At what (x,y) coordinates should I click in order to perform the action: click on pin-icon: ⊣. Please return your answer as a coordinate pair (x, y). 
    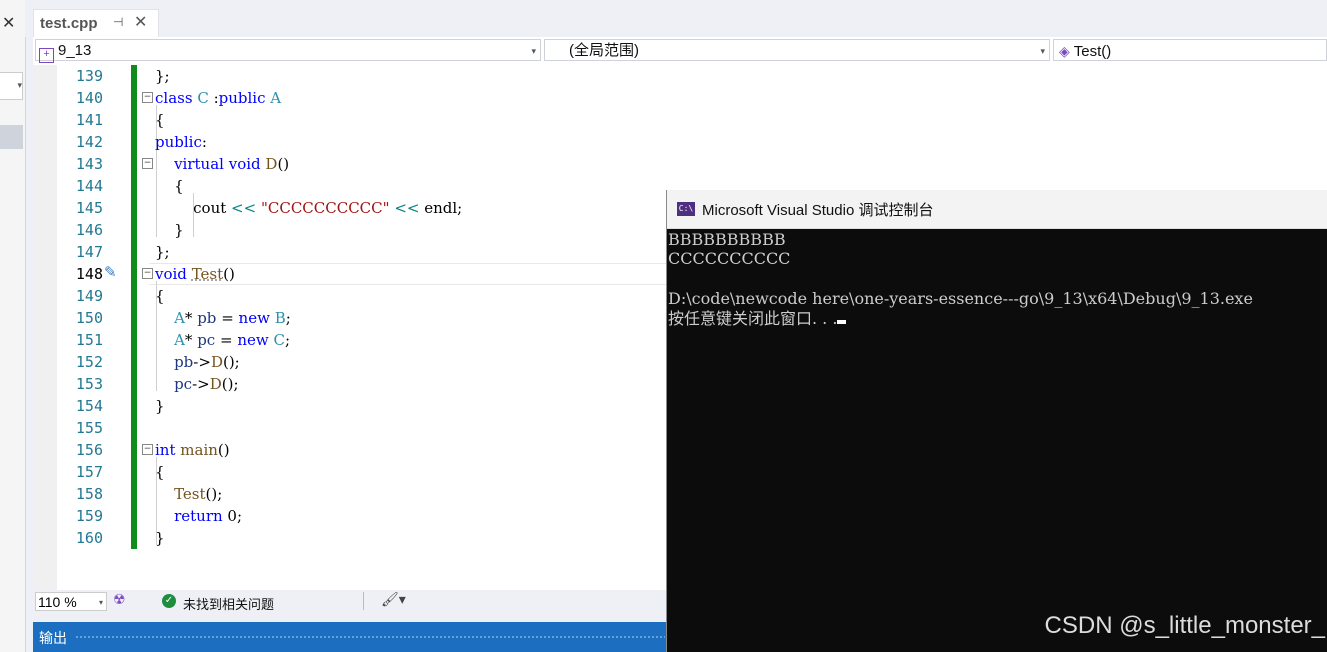
    Looking at the image, I should click on (118, 22).